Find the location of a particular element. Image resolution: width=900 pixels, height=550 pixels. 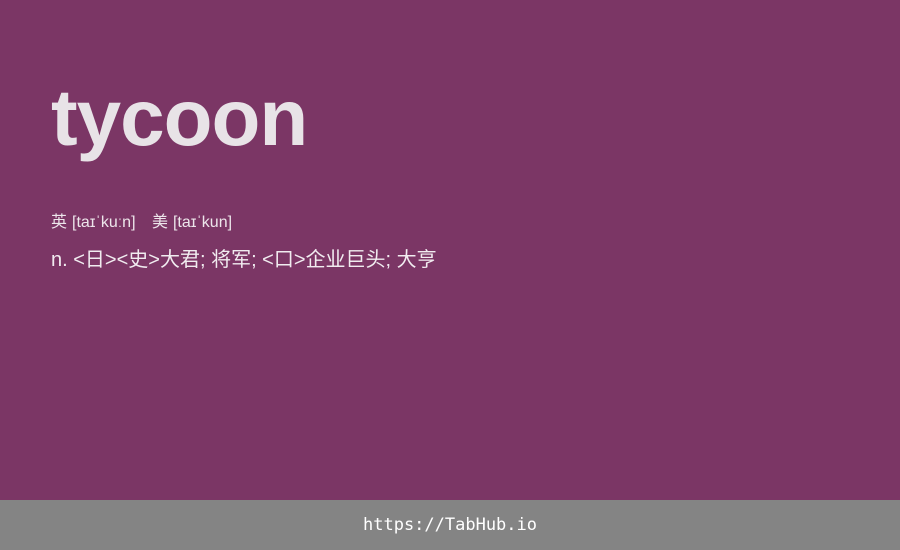

footer-link: https://TabHub.io is located at coordinates (450, 525).